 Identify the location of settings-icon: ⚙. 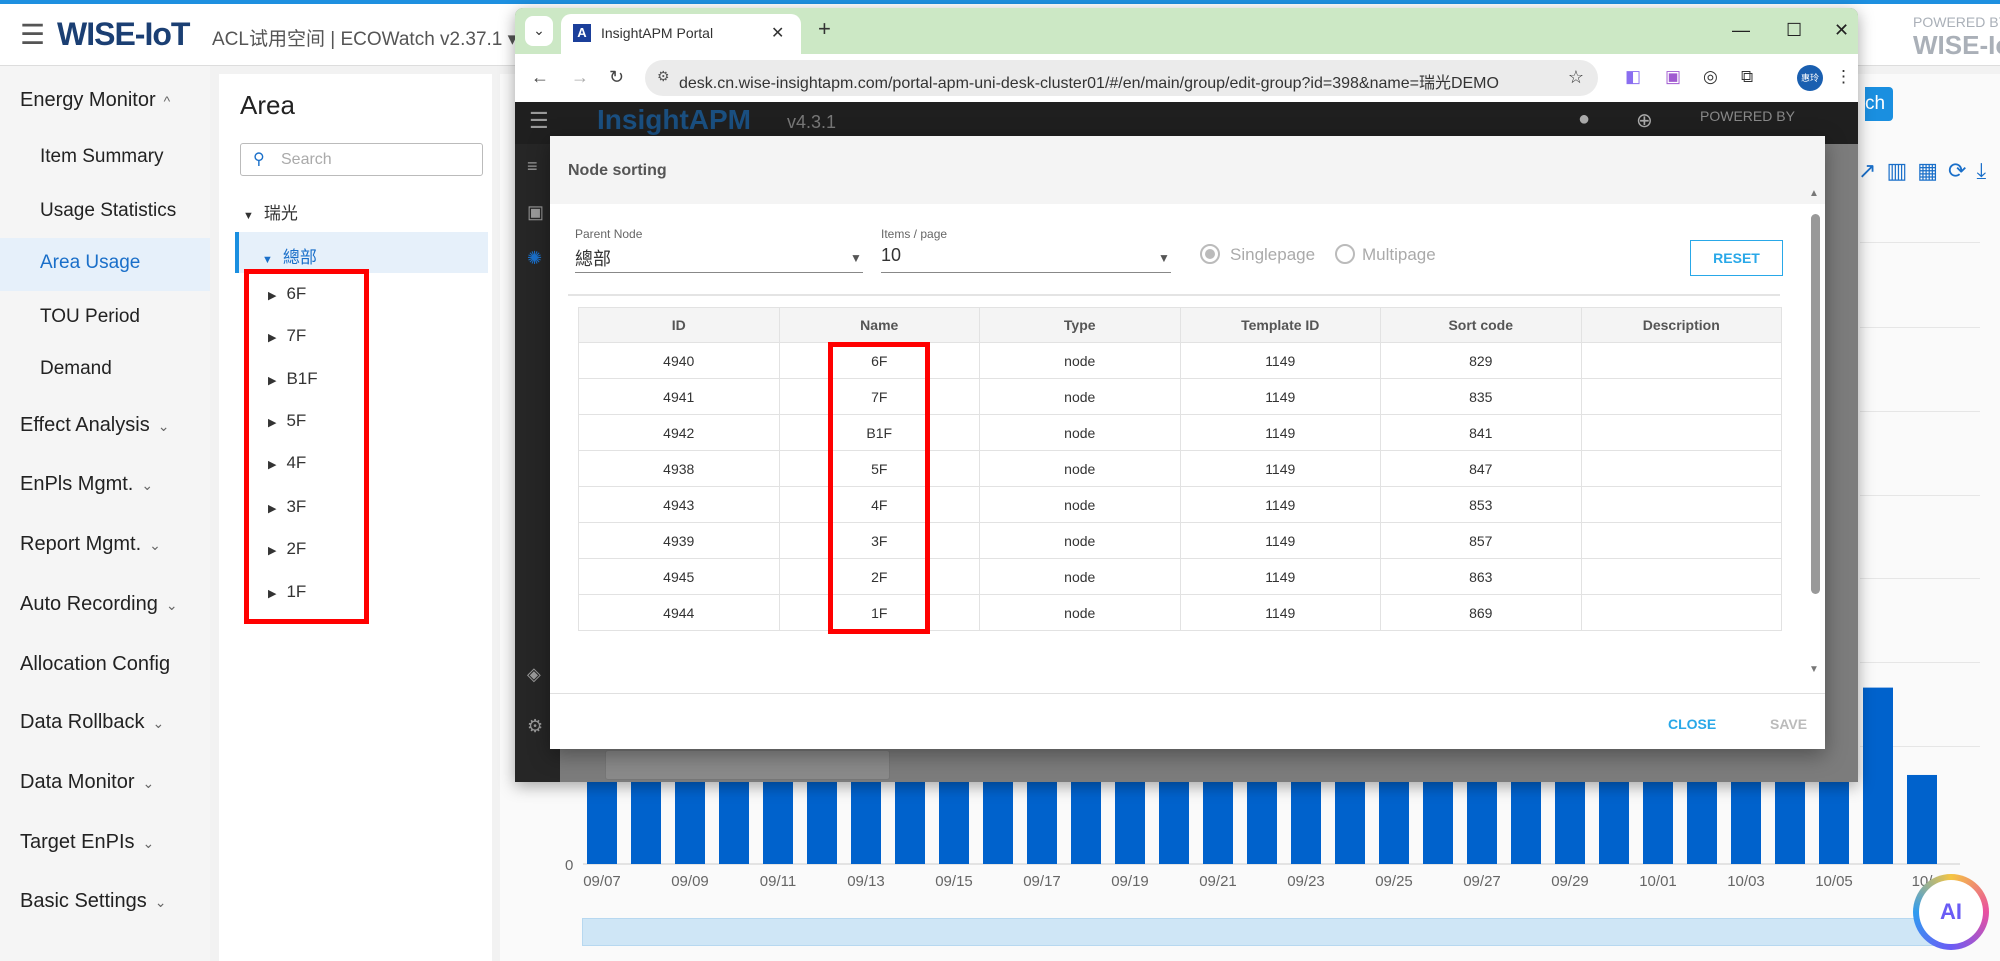
(535, 726).